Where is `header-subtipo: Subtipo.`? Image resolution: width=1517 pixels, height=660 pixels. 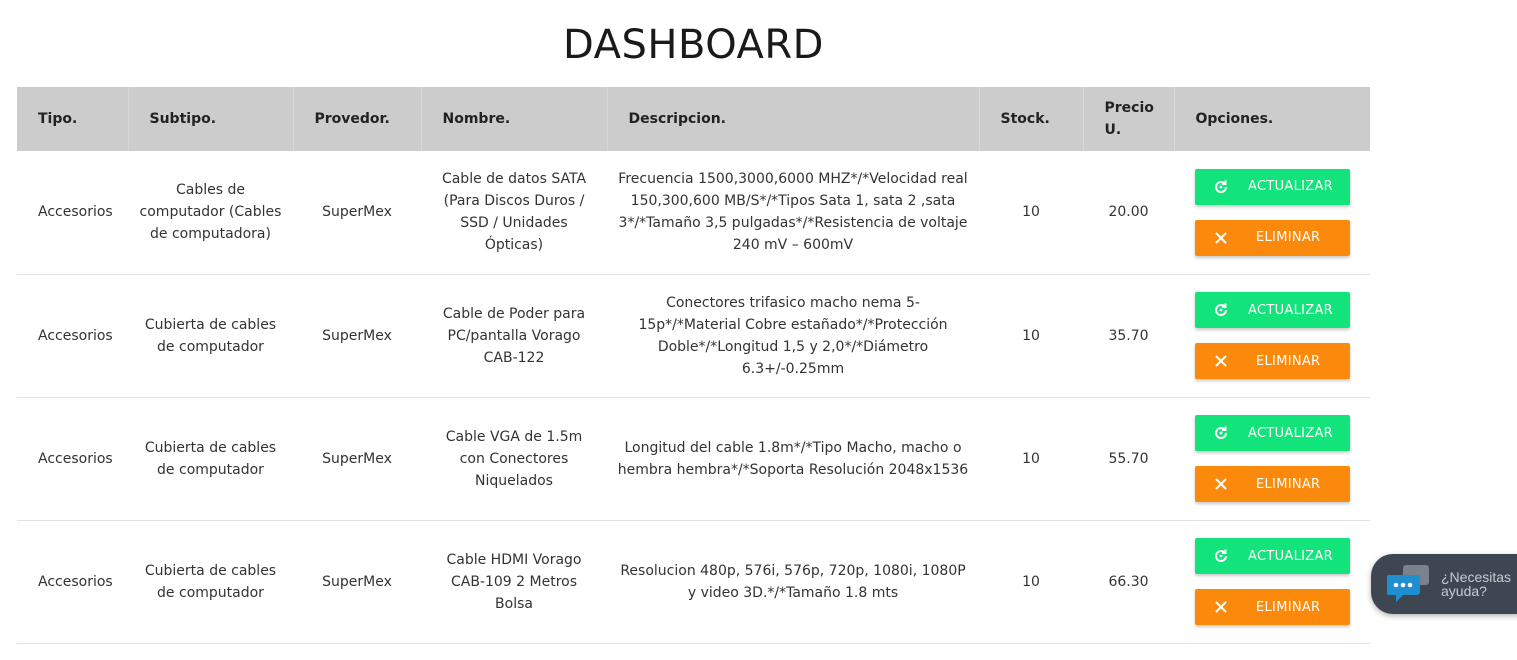
header-subtipo: Subtipo. is located at coordinates (211, 119).